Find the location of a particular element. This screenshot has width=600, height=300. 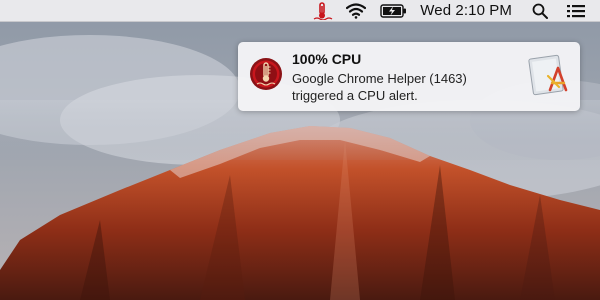

notification-title: 100% CPU is located at coordinates (327, 59).